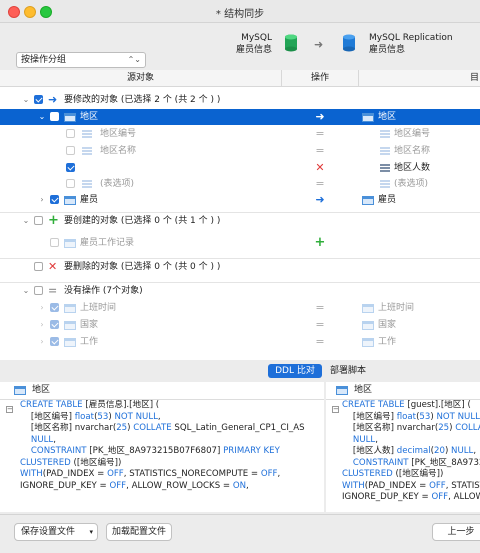  What do you see at coordinates (142, 221) in the screenshot?
I see `group-created-label: 要创建的对象 (已选择 0 个 (共 1 个 ) )` at bounding box center [142, 221].